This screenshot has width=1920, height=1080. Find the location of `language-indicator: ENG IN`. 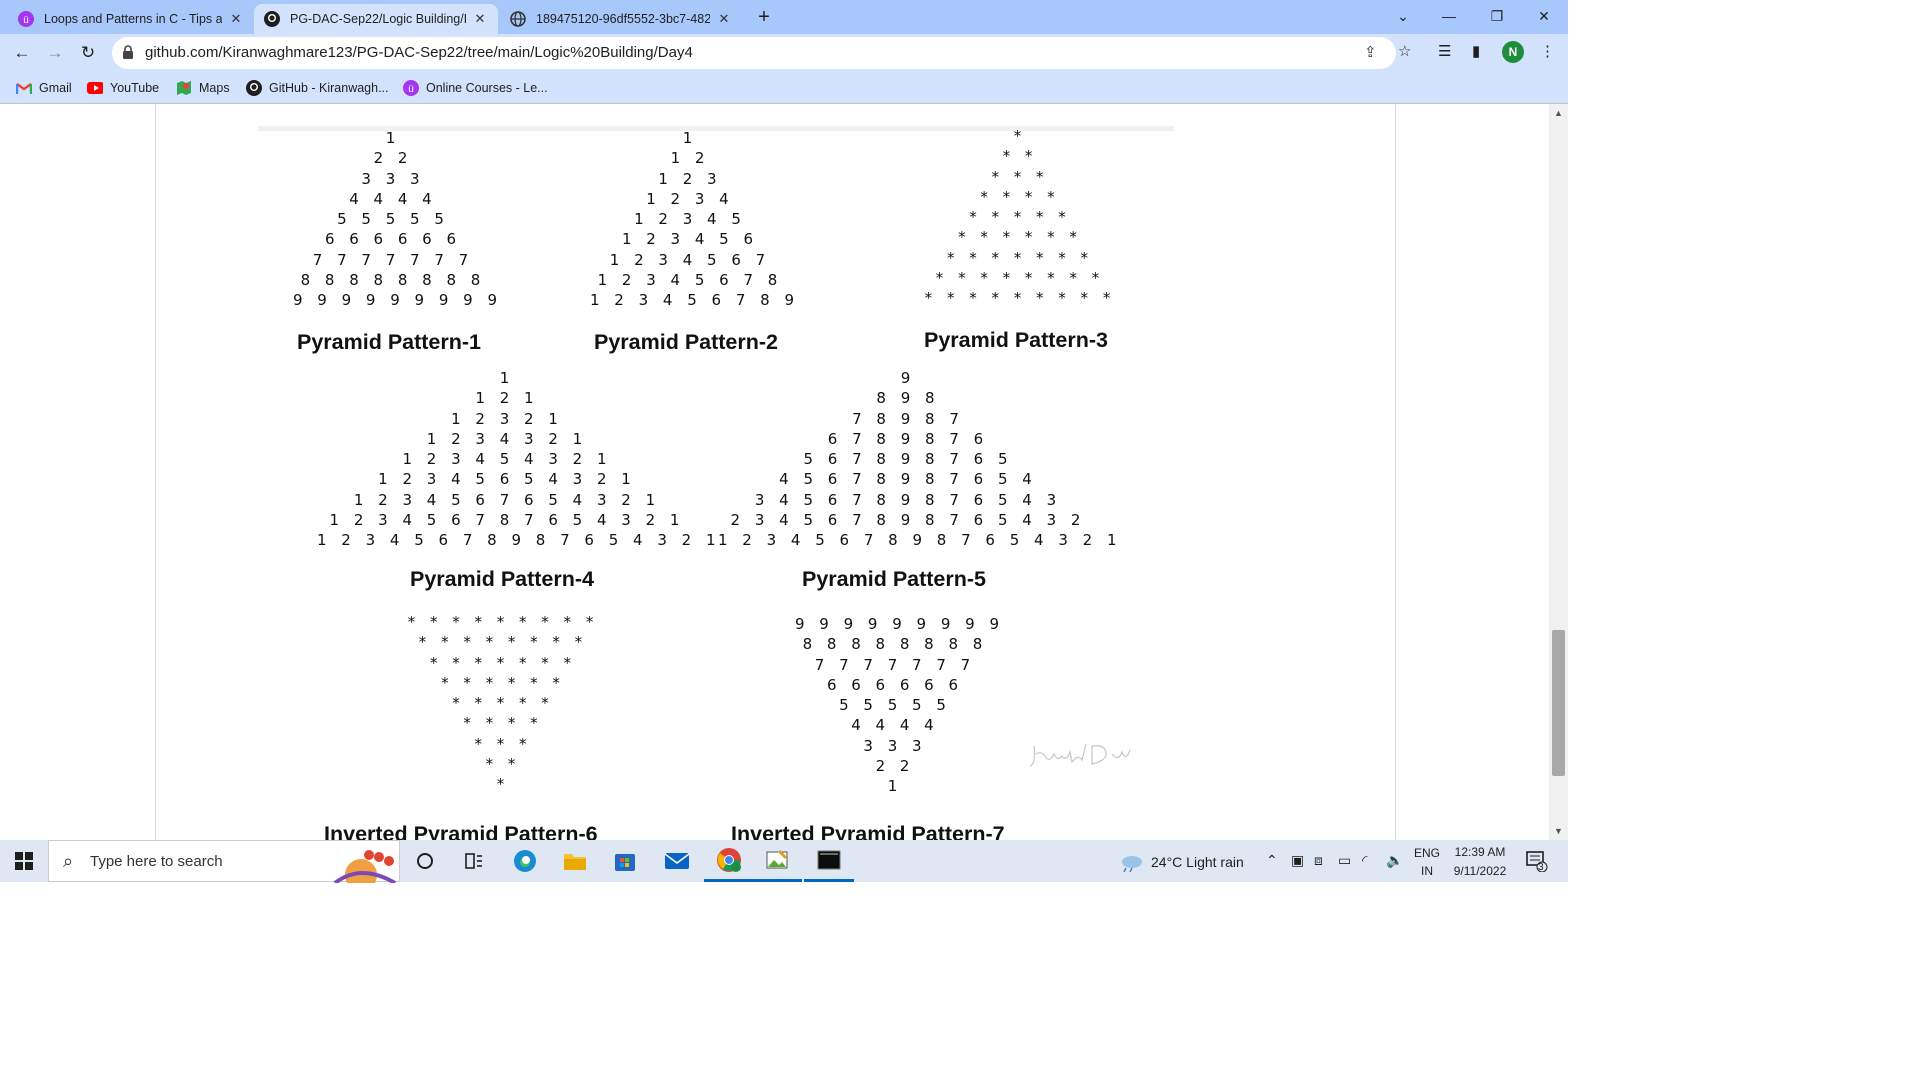

language-indicator: ENG IN is located at coordinates (1427, 862).